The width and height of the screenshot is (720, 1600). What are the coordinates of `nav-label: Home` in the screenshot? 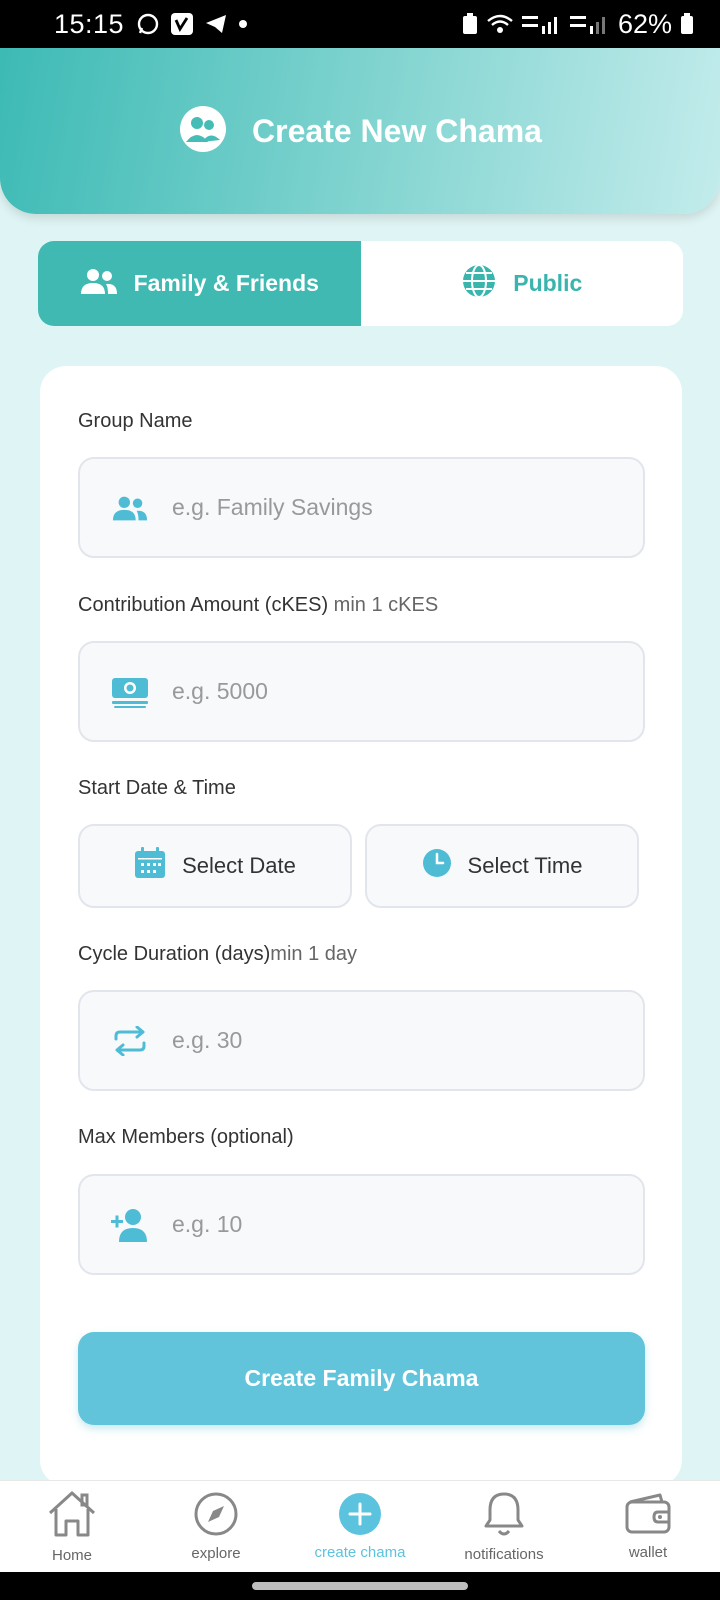 It's located at (71, 1555).